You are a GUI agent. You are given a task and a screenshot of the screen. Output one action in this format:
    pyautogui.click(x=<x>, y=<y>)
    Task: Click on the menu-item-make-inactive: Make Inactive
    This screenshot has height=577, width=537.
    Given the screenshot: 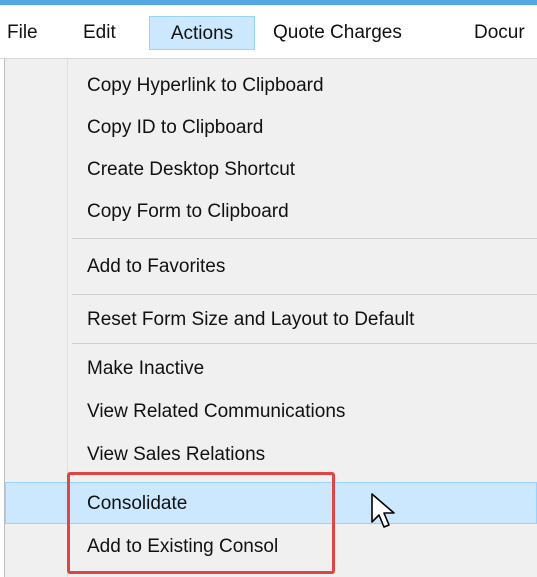 What is the action you would take?
    pyautogui.click(x=271, y=369)
    